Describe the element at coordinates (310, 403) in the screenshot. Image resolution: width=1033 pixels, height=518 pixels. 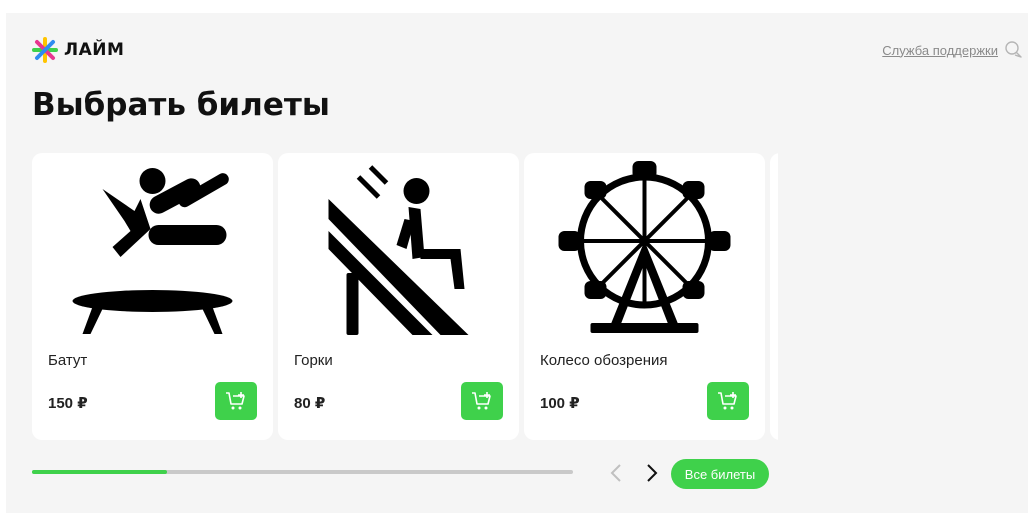
I see `card-price: 80 ₽` at that location.